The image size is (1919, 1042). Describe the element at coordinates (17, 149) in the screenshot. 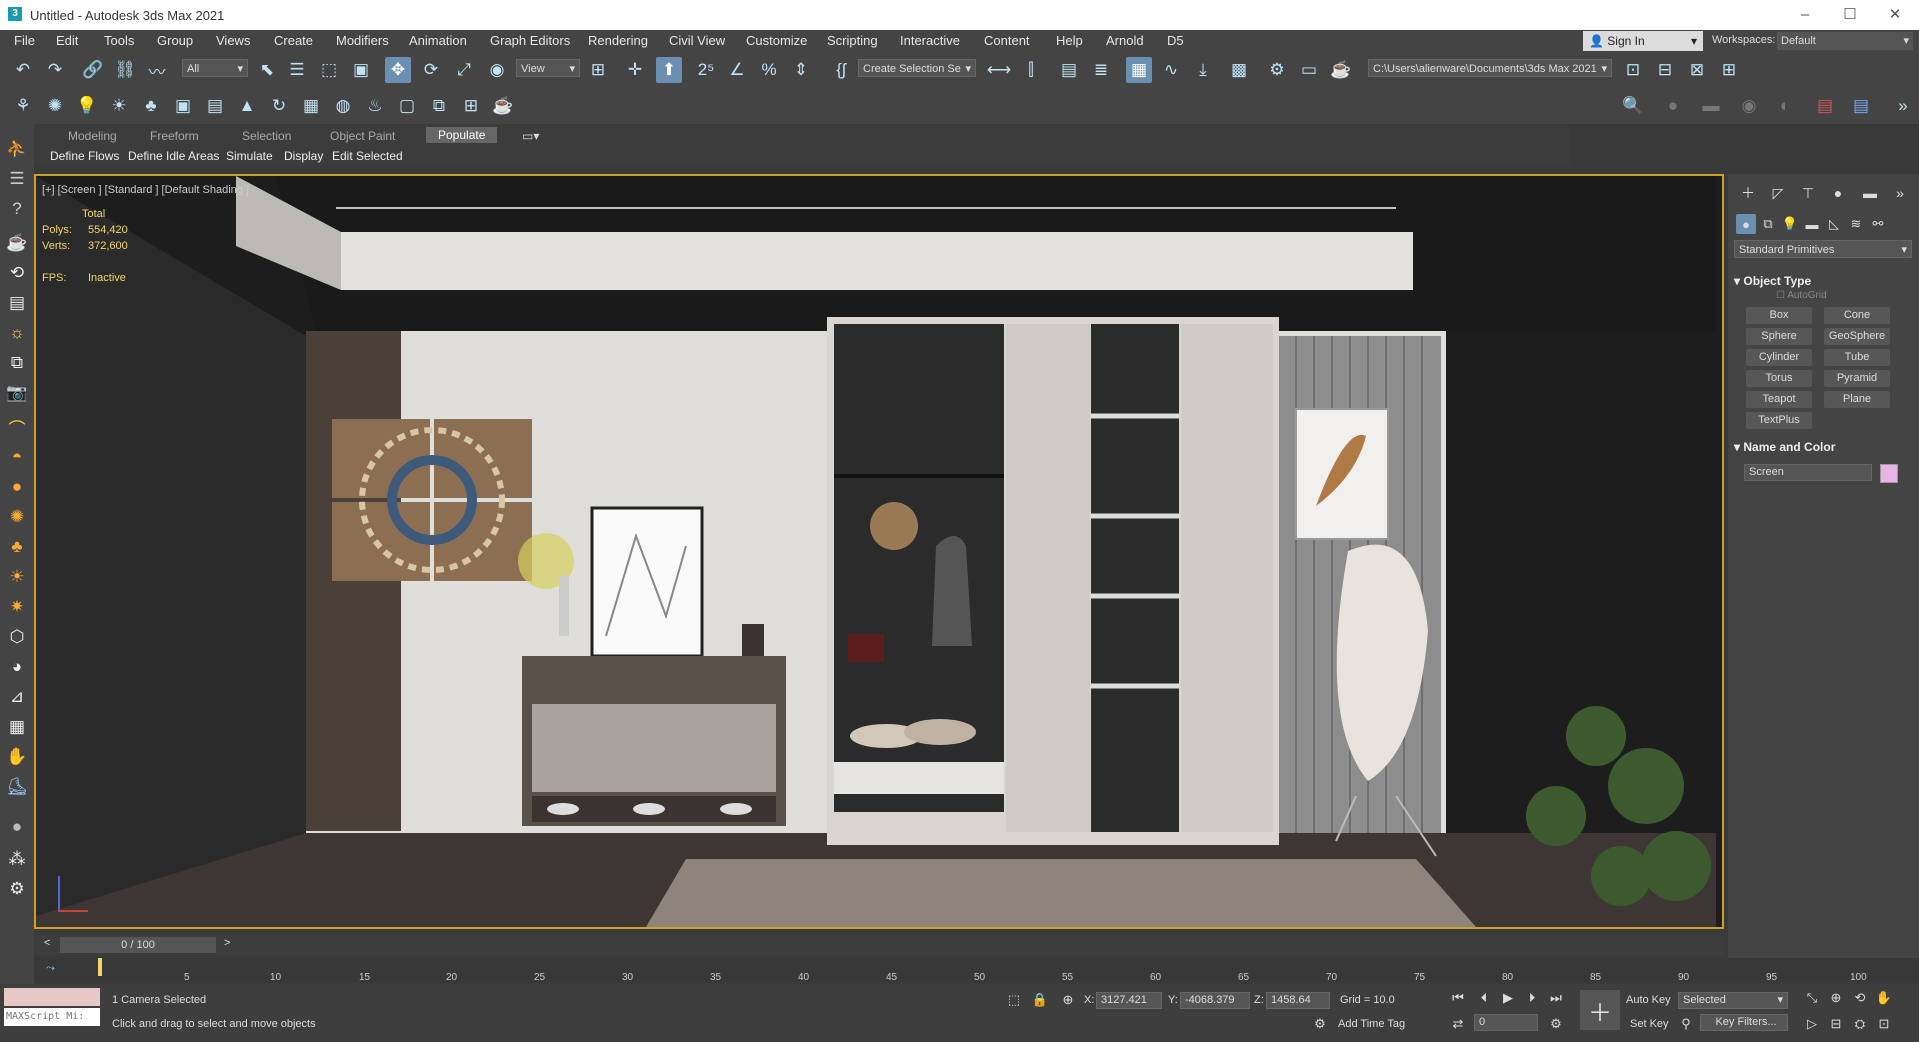

I see `populate-flow-icon: ⛹` at that location.